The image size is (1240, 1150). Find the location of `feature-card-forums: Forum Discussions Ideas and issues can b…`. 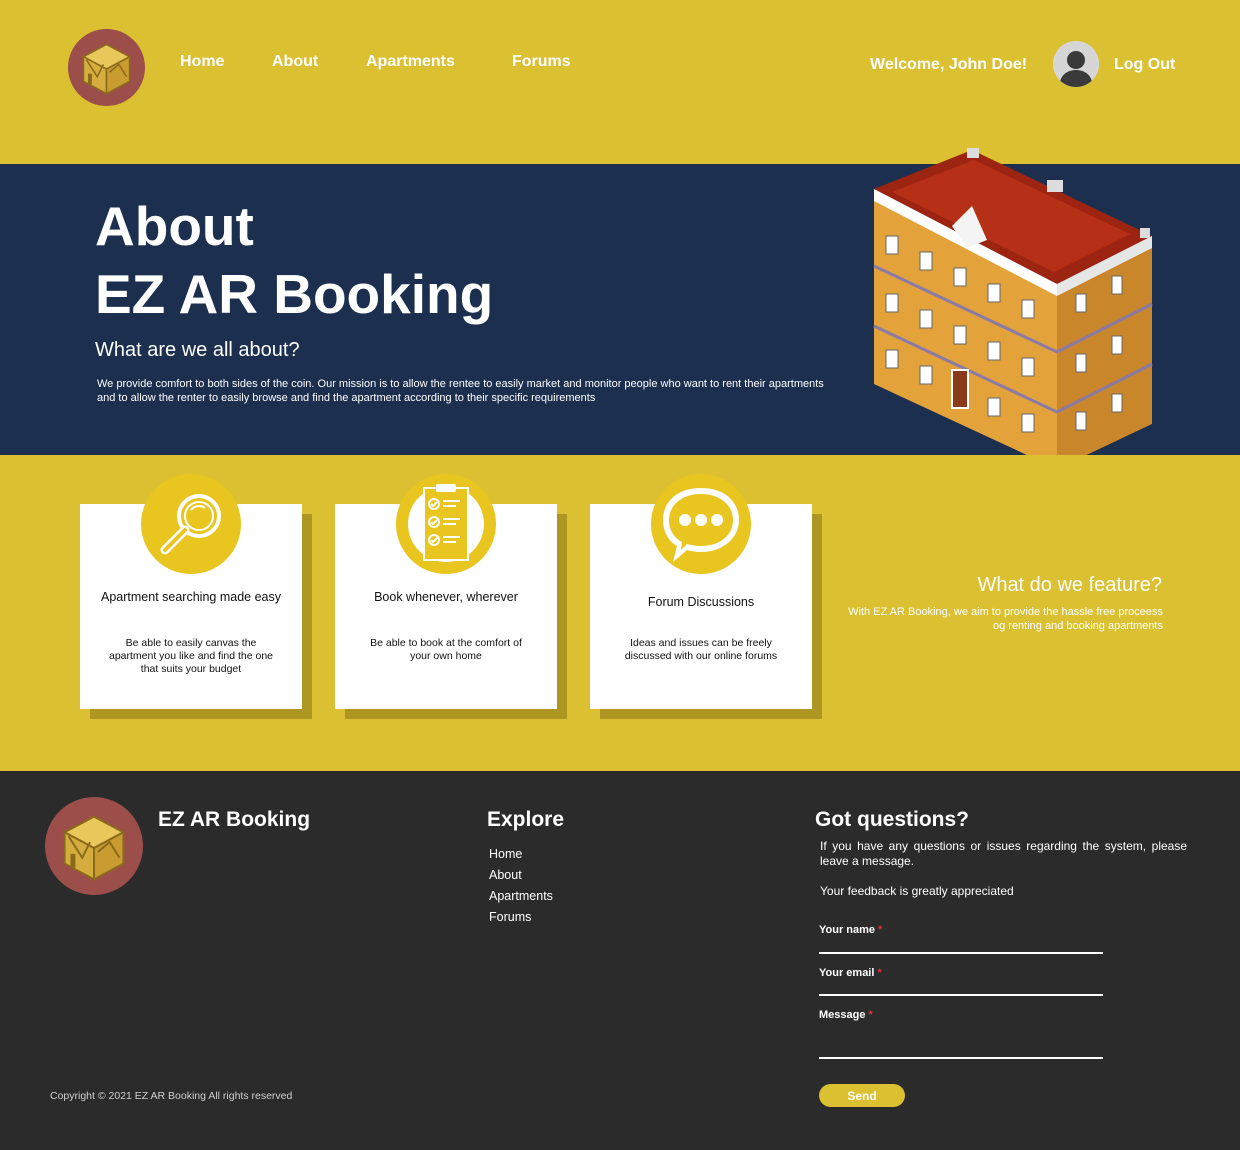

feature-card-forums: Forum Discussions Ideas and issues can b… is located at coordinates (701, 591).